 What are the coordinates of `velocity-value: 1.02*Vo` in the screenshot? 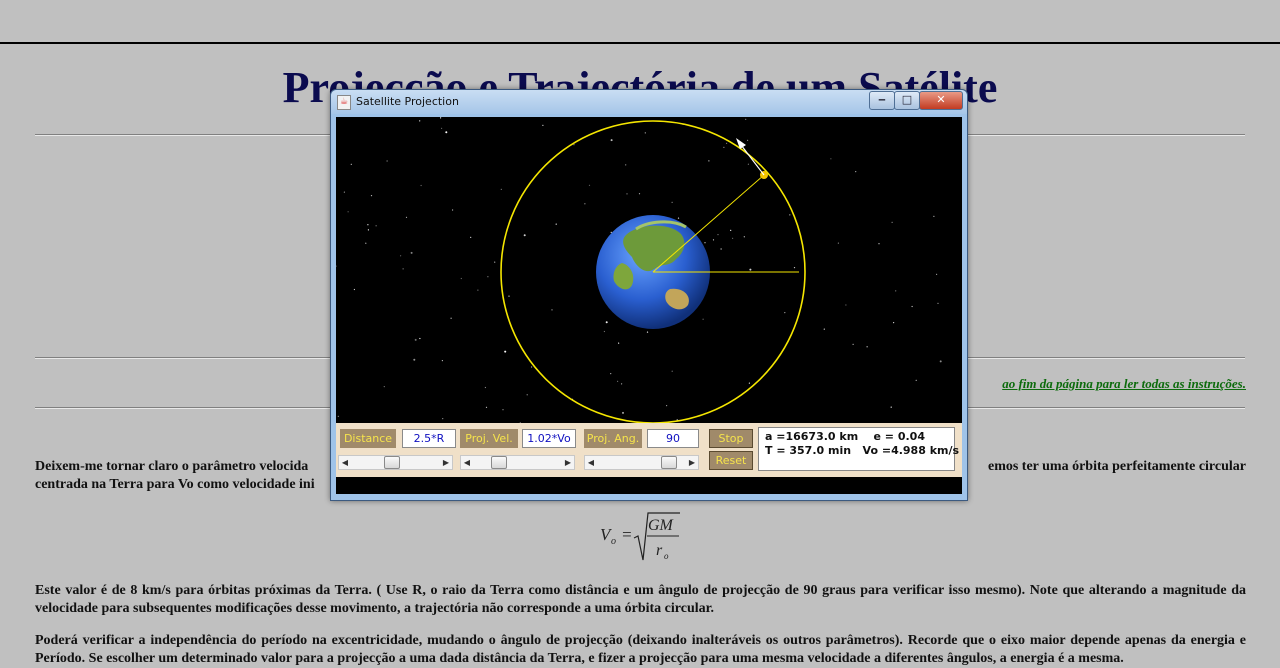 It's located at (549, 438).